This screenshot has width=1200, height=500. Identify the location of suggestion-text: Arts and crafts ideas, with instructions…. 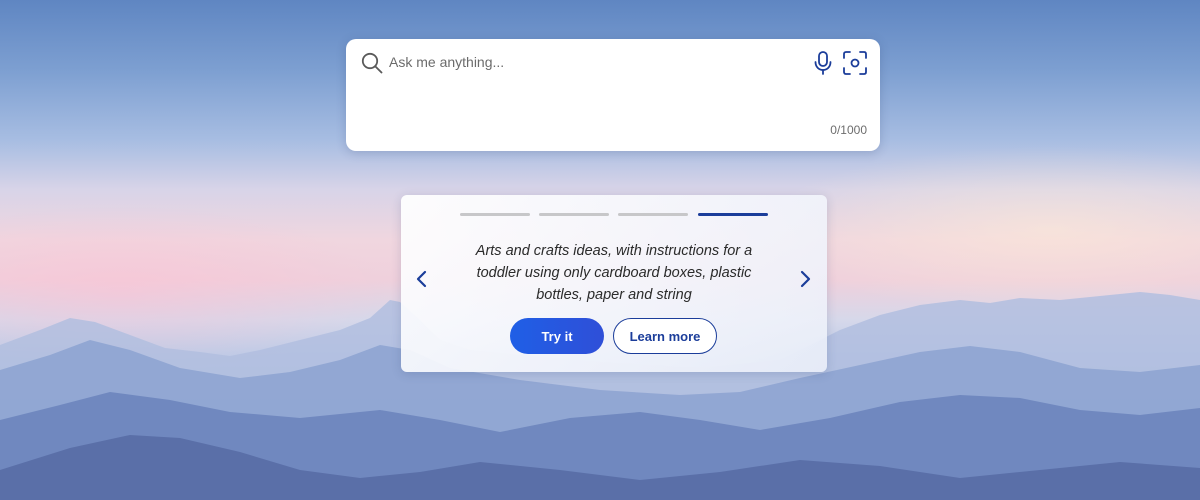
(614, 273).